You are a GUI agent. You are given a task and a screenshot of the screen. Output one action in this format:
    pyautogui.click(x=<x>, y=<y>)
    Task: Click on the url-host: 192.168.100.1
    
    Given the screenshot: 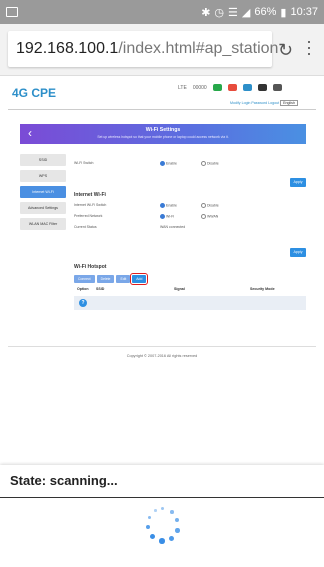 What is the action you would take?
    pyautogui.click(x=67, y=48)
    